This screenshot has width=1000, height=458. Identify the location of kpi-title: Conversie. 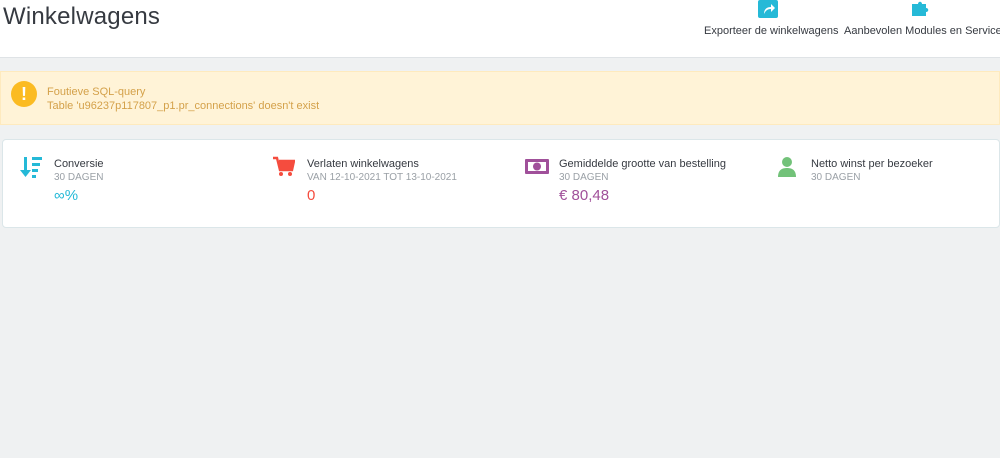
(79, 164).